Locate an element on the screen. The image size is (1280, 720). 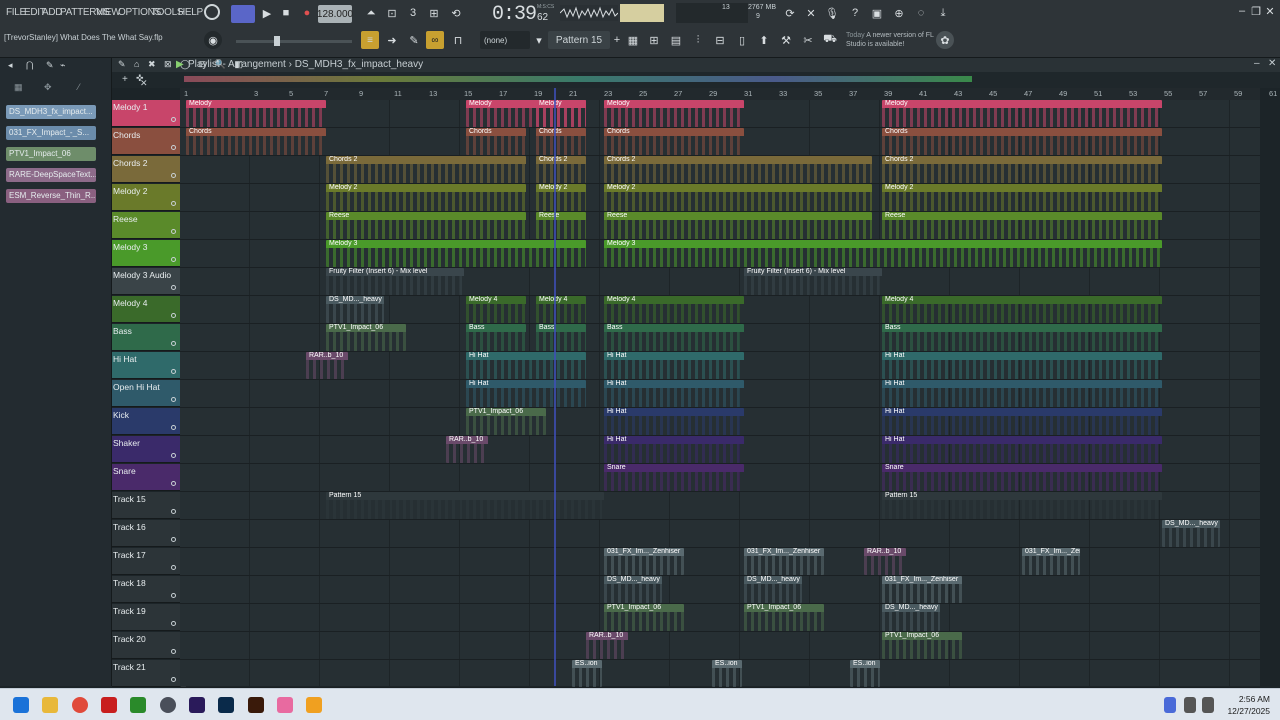
track-header: Track 16 is located at coordinates (149, 533).